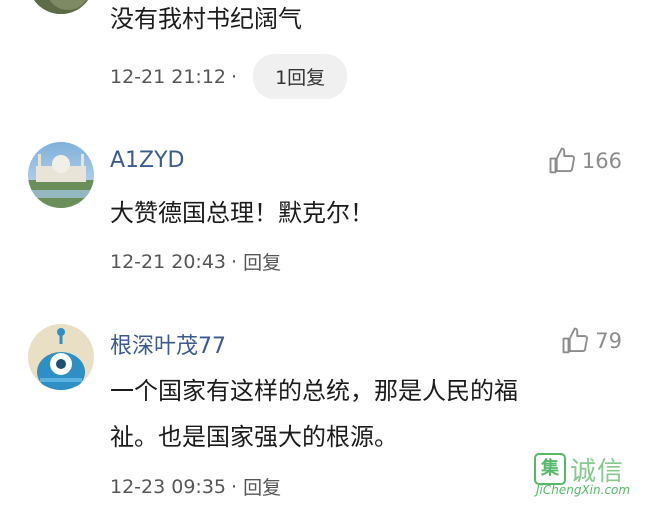 This screenshot has height=507, width=650. Describe the element at coordinates (262, 486) in the screenshot. I see `comment-2-reply-button: 回复` at that location.